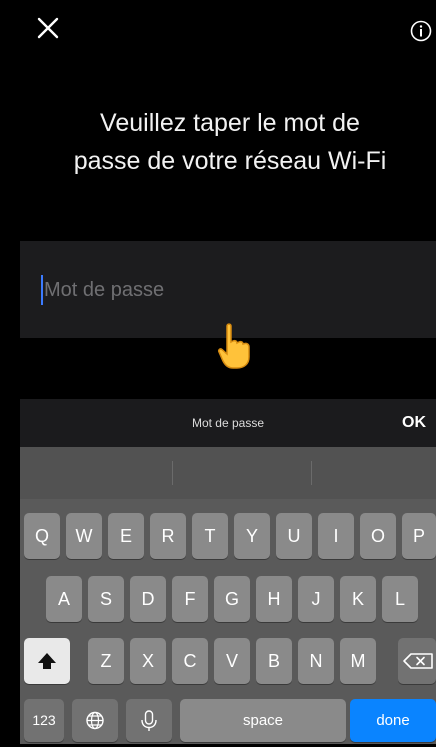 Image resolution: width=436 pixels, height=747 pixels. What do you see at coordinates (230, 123) in the screenshot?
I see `title-line-1: Veuillez taper le mot de` at bounding box center [230, 123].